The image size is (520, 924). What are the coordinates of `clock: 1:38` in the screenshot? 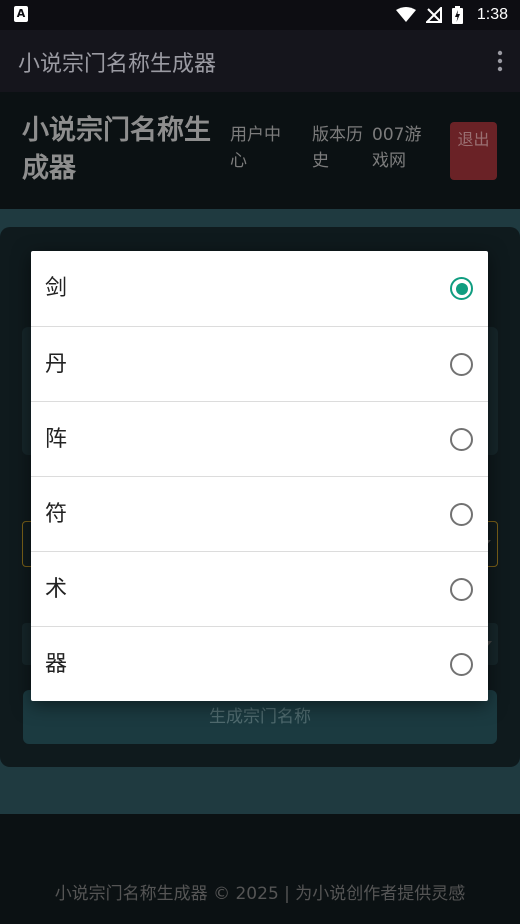 It's located at (492, 14).